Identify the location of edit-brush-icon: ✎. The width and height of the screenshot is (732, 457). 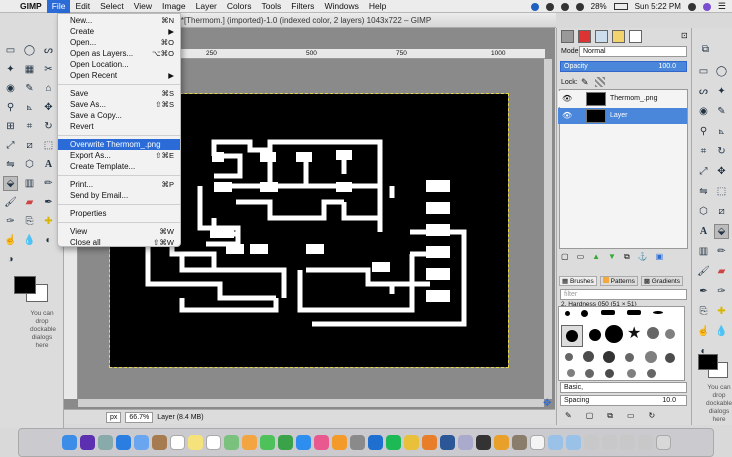
(568, 416).